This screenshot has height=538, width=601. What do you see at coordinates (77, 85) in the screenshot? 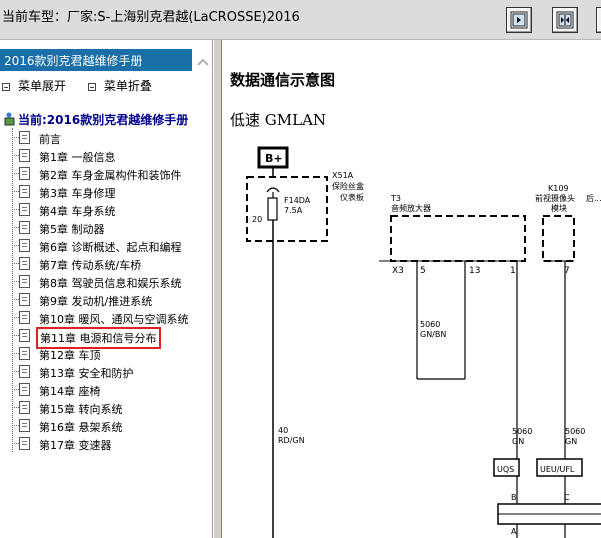
I see `menu-toolbar: 菜单展开 菜单折叠` at bounding box center [77, 85].